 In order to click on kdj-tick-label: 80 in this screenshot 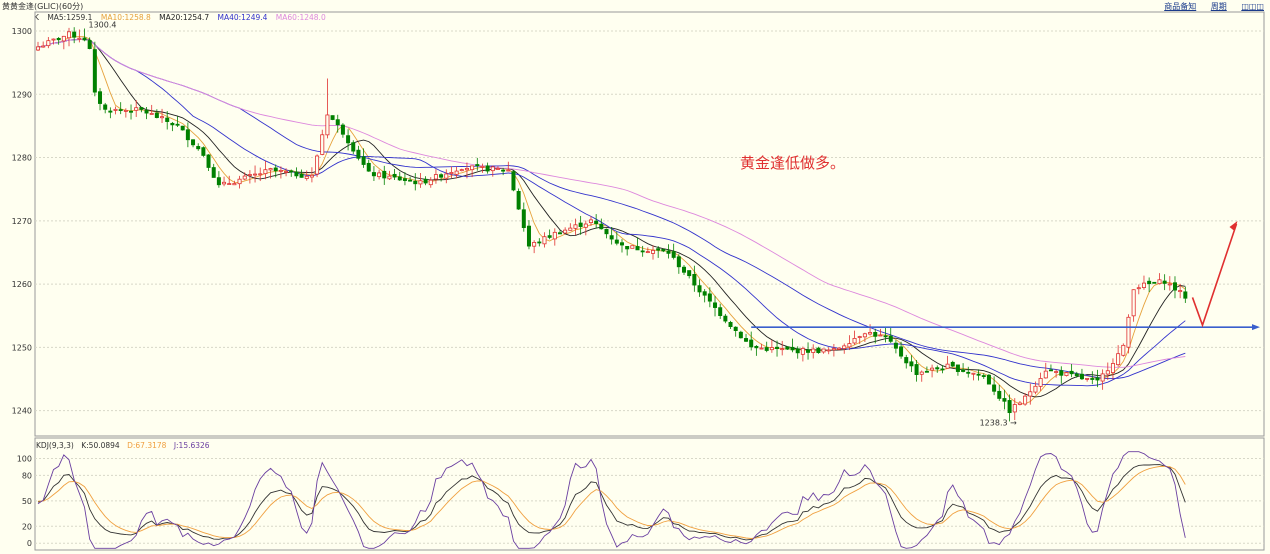, I will do `click(27, 475)`.